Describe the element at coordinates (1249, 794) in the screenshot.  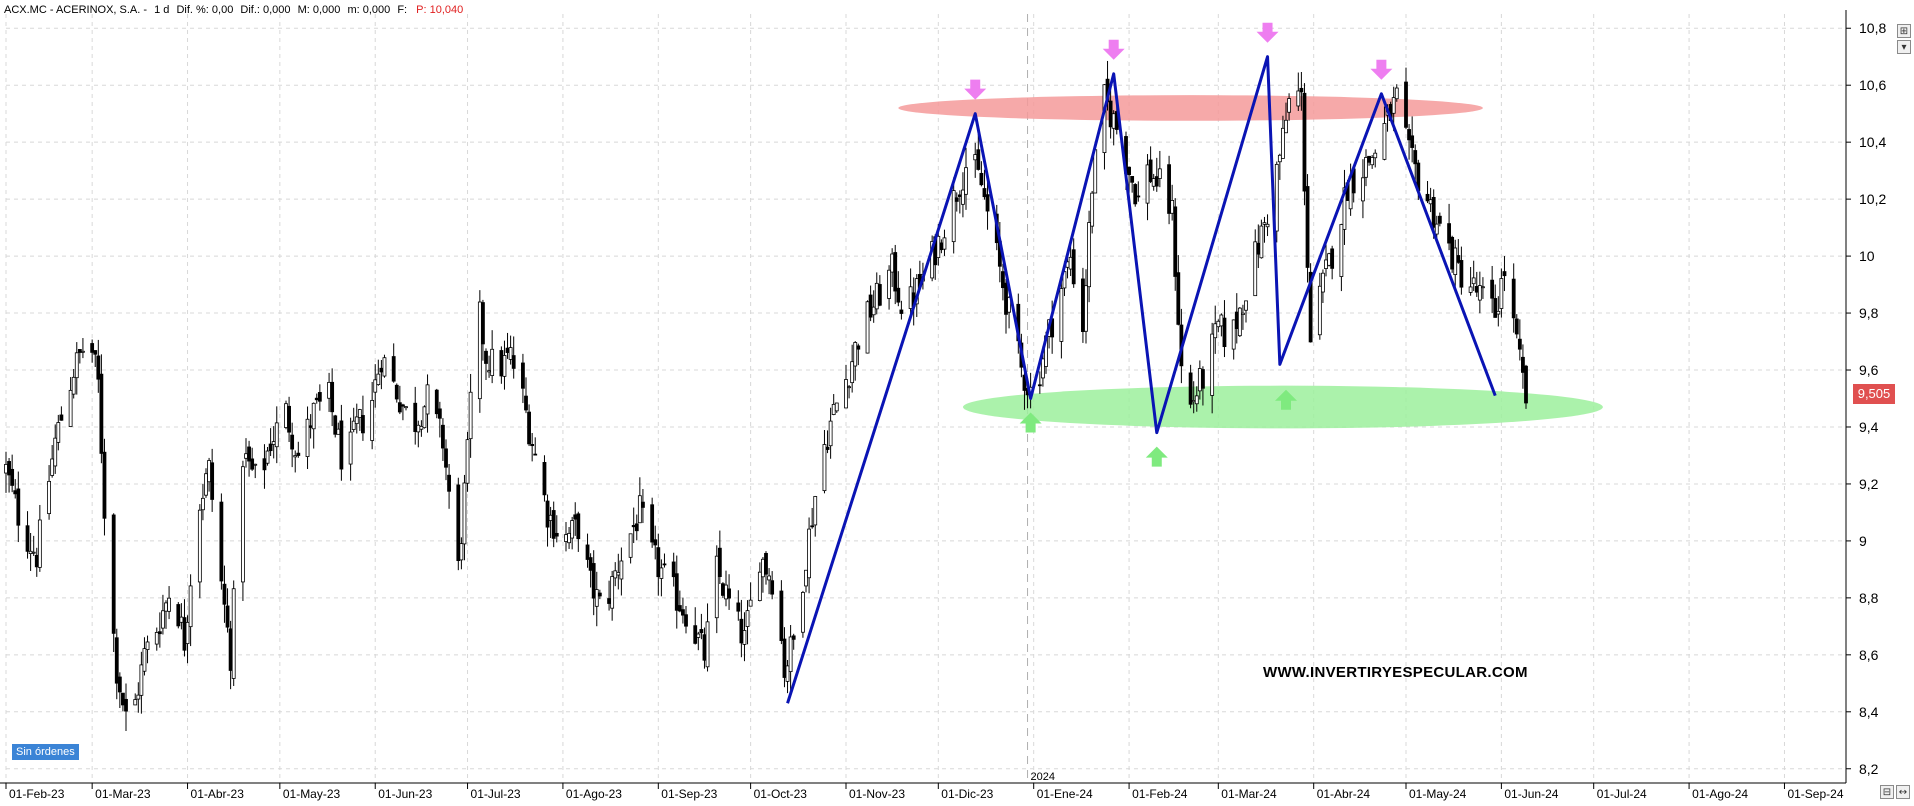
I see `x-tick-label: 01-Mar-24` at that location.